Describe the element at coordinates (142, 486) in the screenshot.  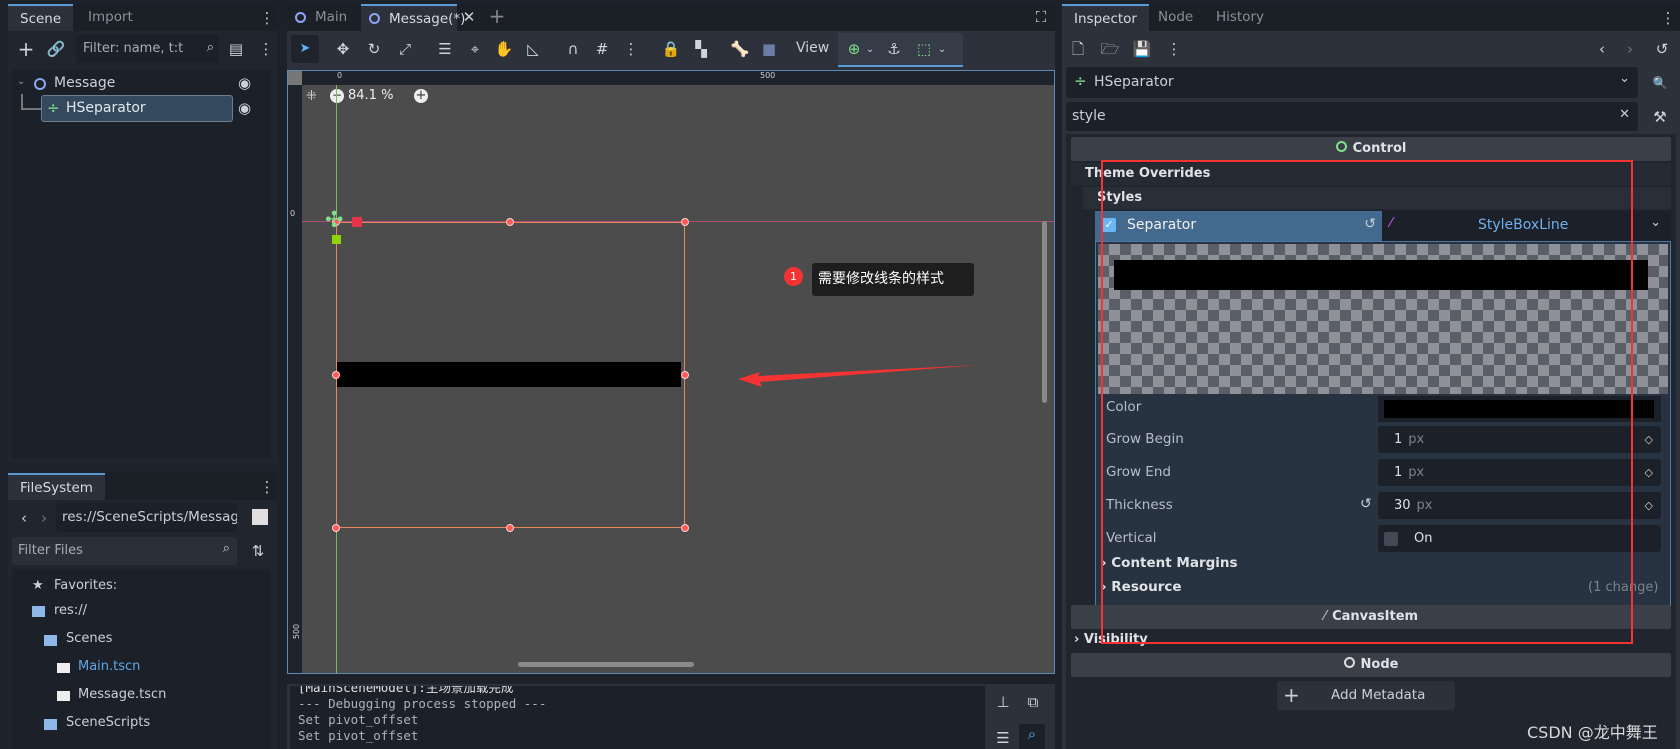
I see `filesystem-tabbar: FileSystem ⋮` at that location.